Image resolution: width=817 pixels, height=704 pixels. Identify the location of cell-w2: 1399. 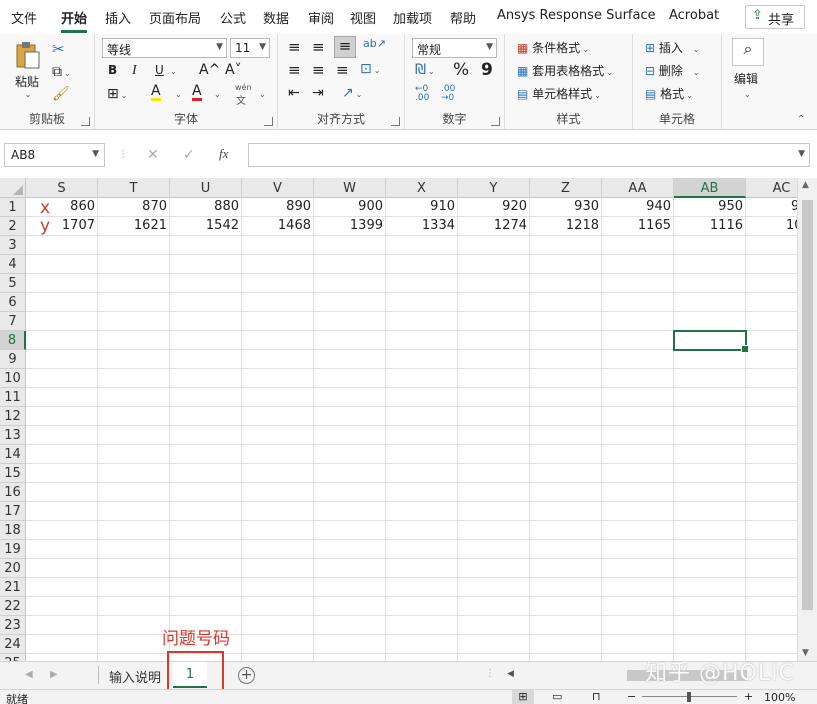
(350, 227).